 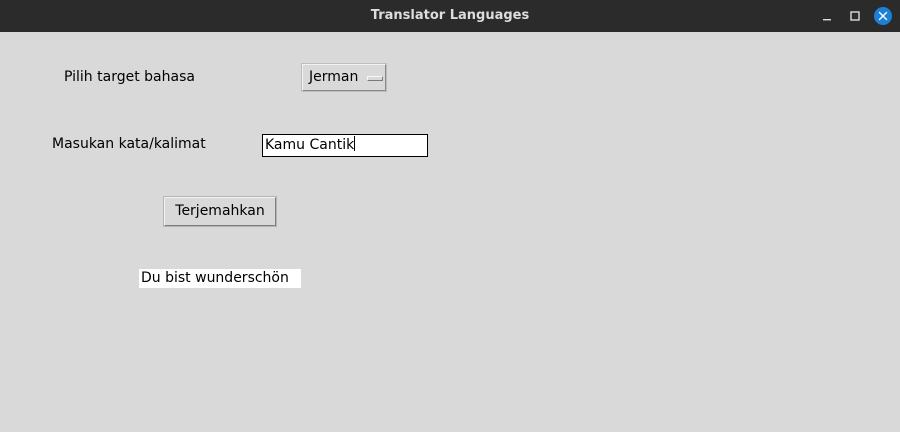 I want to click on close-icon, so click(x=883, y=16).